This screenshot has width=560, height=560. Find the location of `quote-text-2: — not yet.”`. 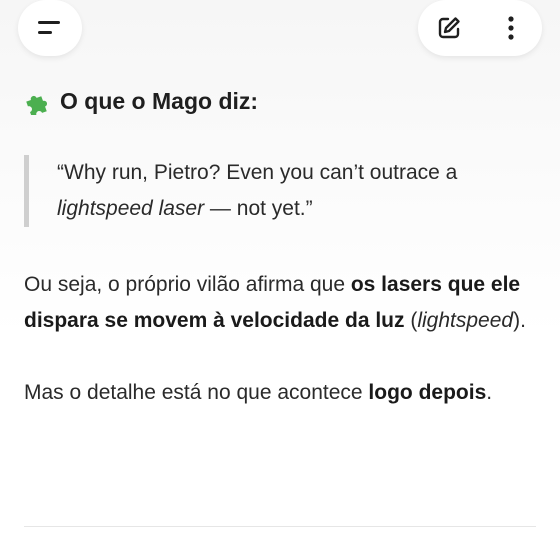

quote-text-2: — not yet.” is located at coordinates (258, 208).